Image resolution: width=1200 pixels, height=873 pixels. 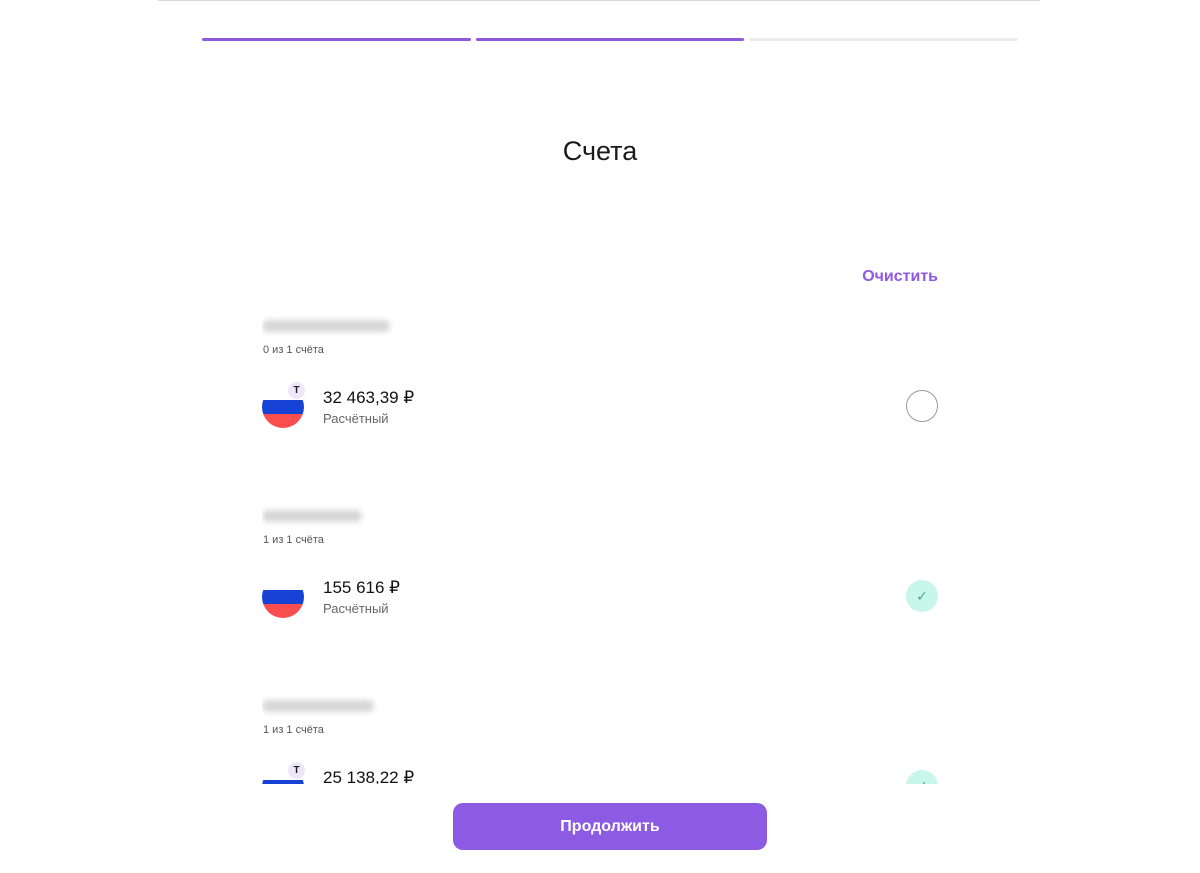 I want to click on account-amount: 32 463,39 ₽, so click(x=369, y=397).